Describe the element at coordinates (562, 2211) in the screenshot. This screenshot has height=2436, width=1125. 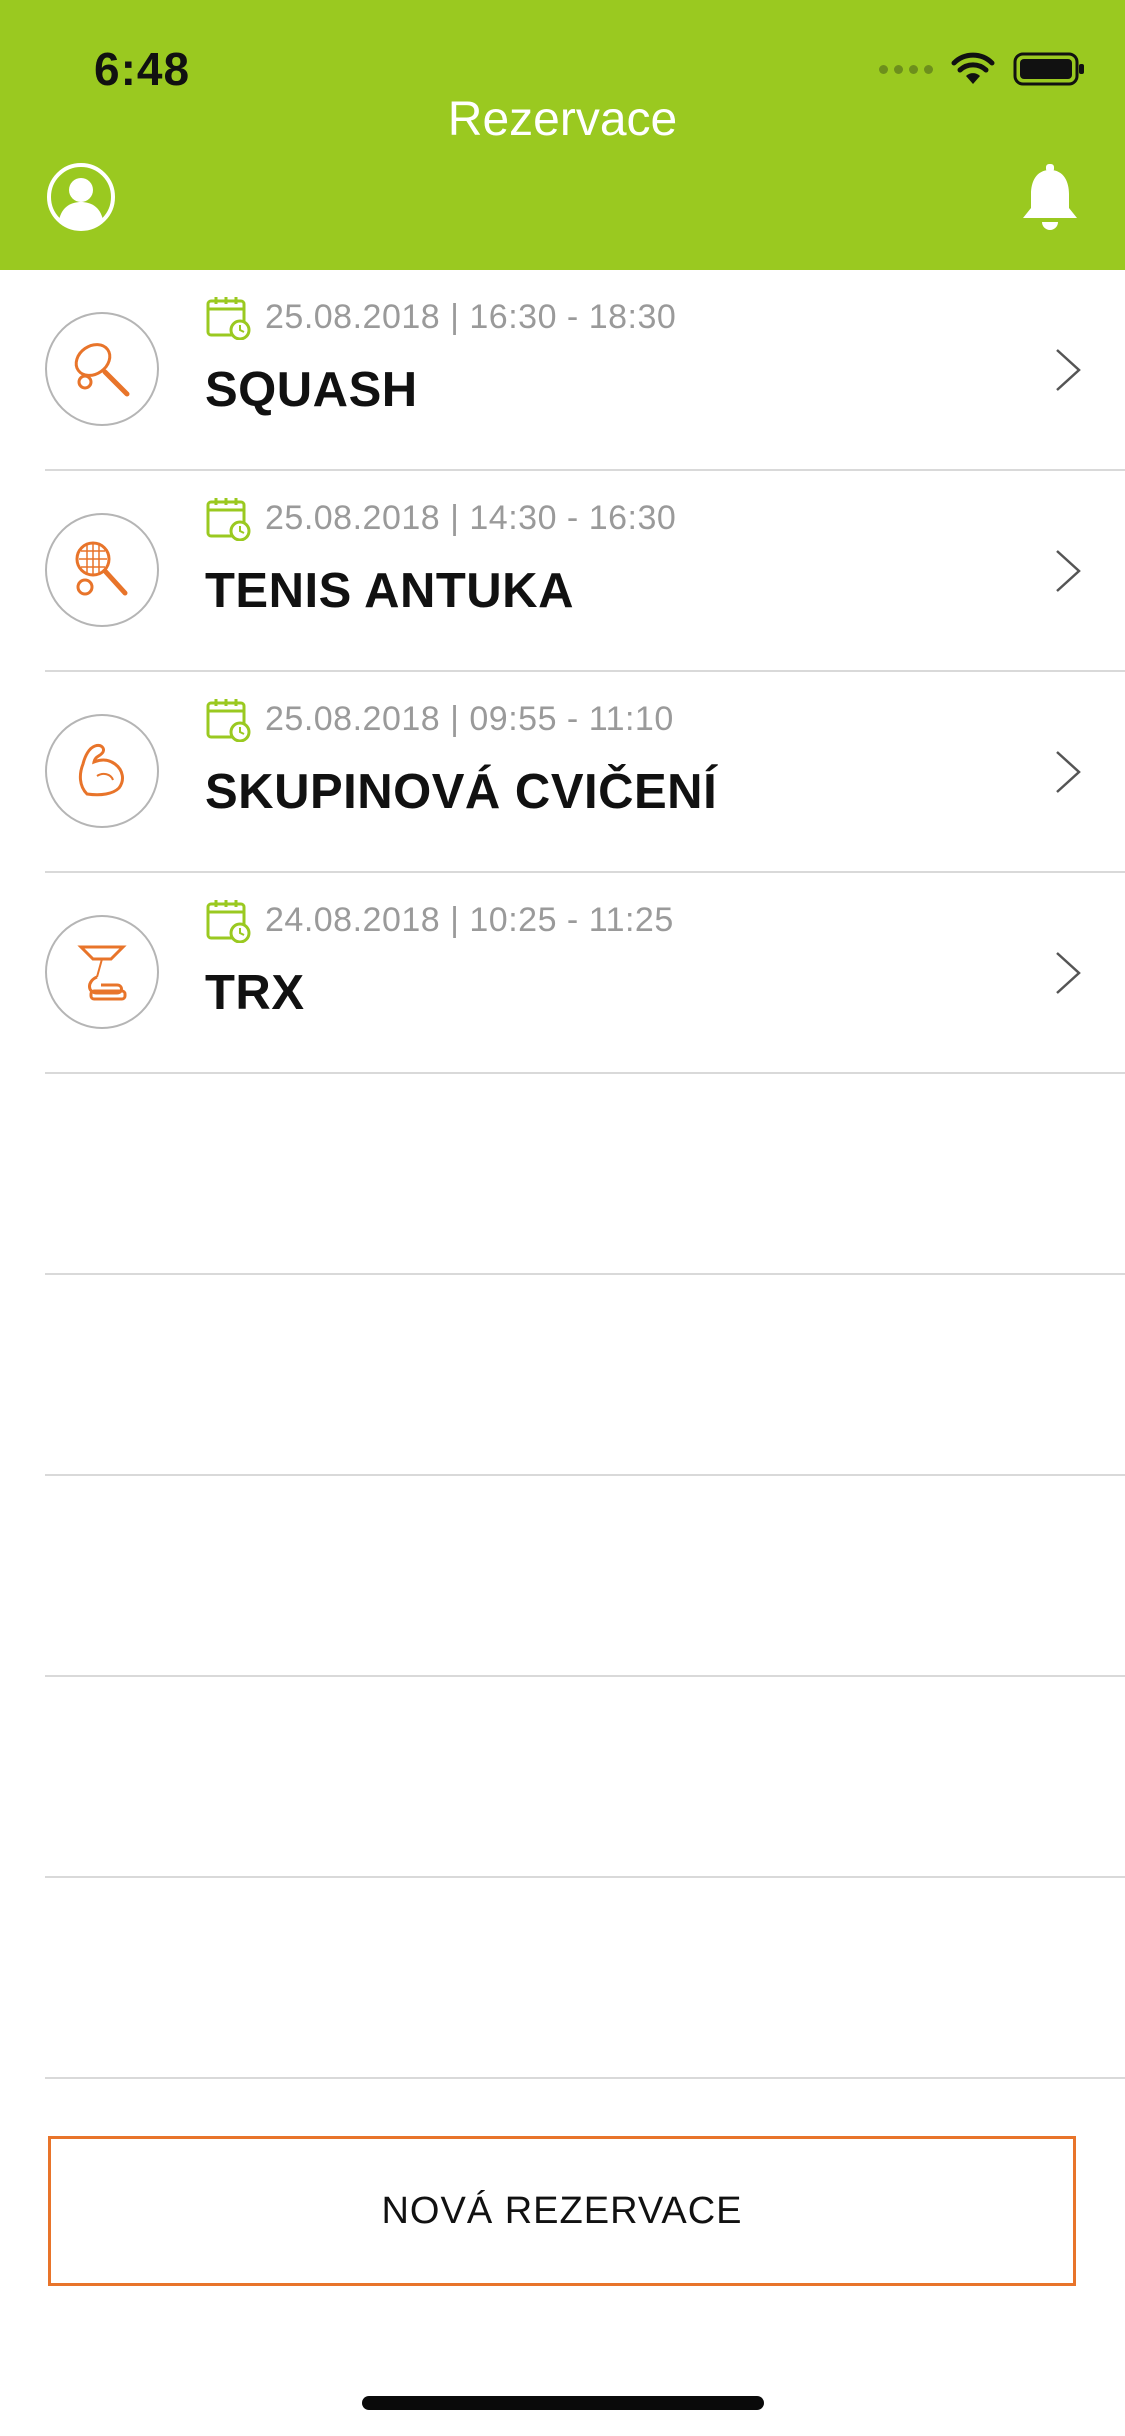
I see `new-reservation-button: NOVÁ REZERVACE` at that location.